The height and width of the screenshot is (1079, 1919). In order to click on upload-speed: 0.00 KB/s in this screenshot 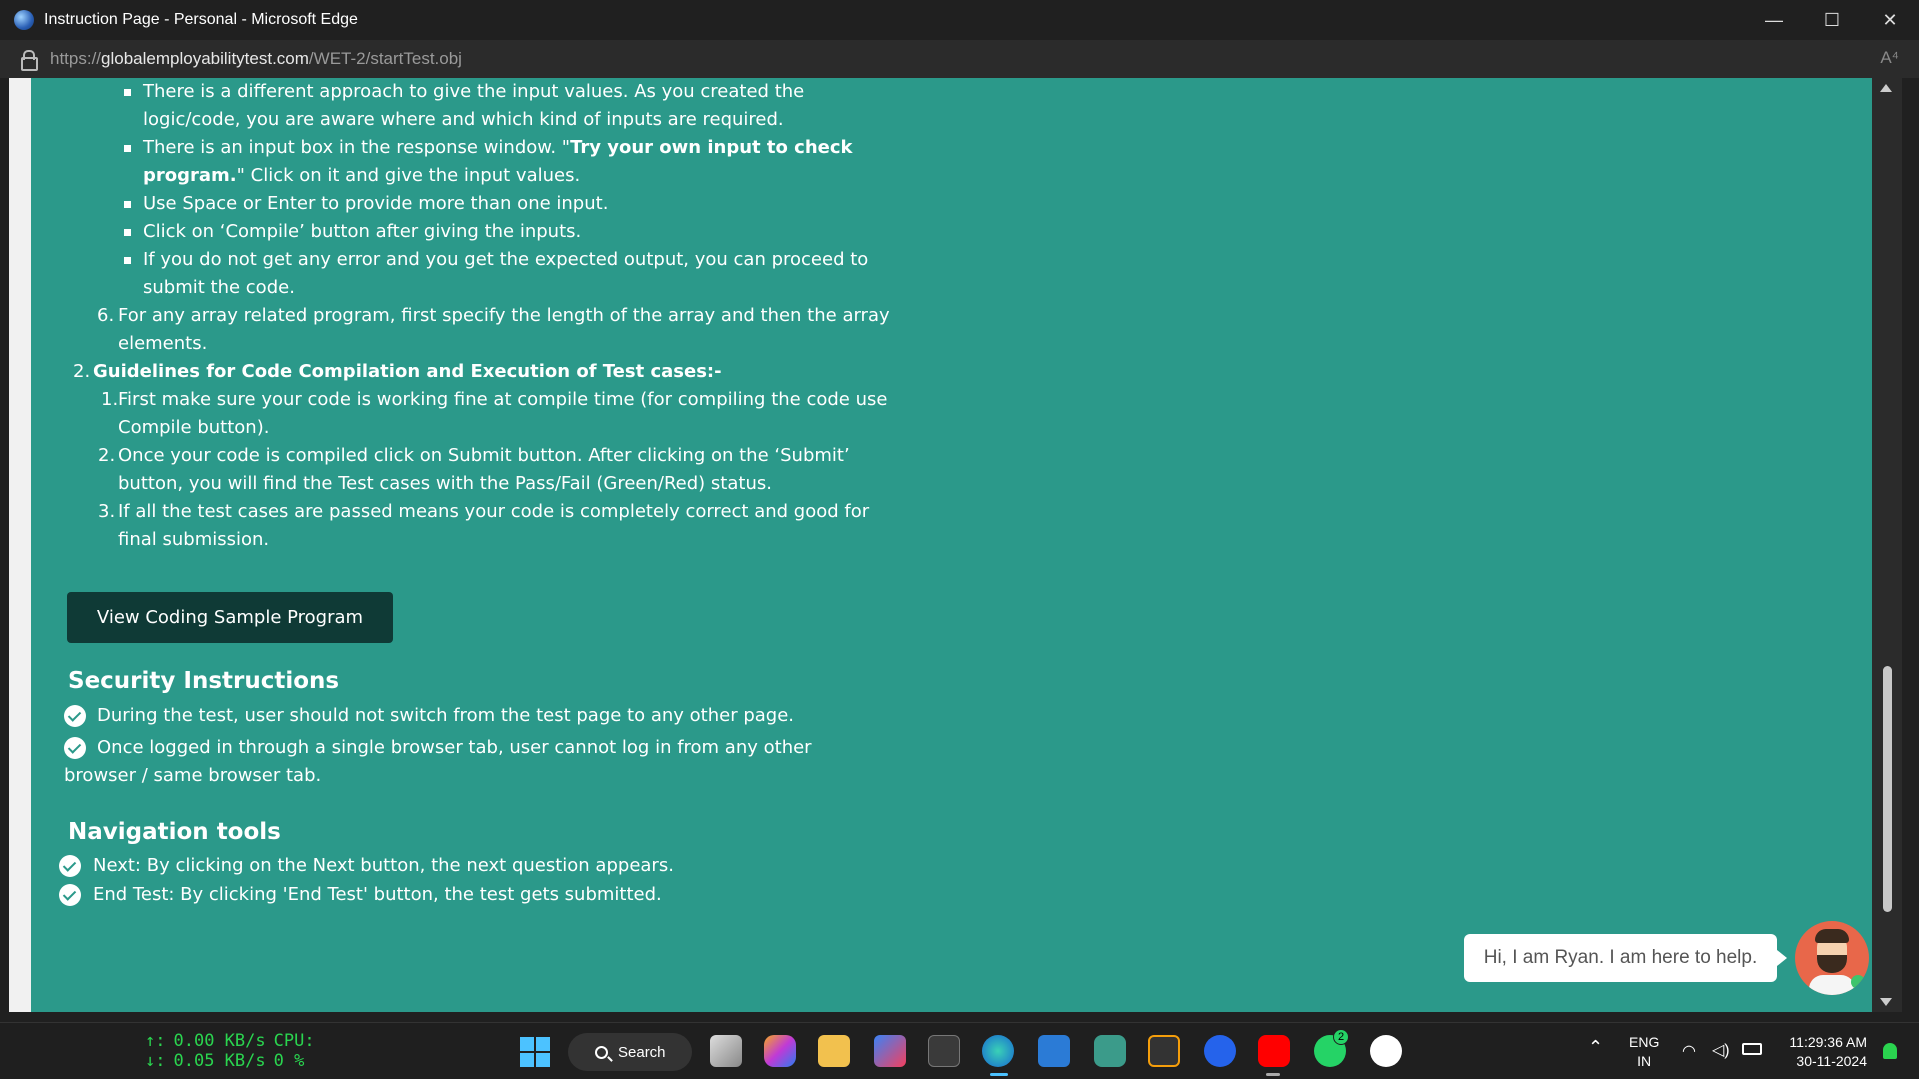, I will do `click(219, 1041)`.